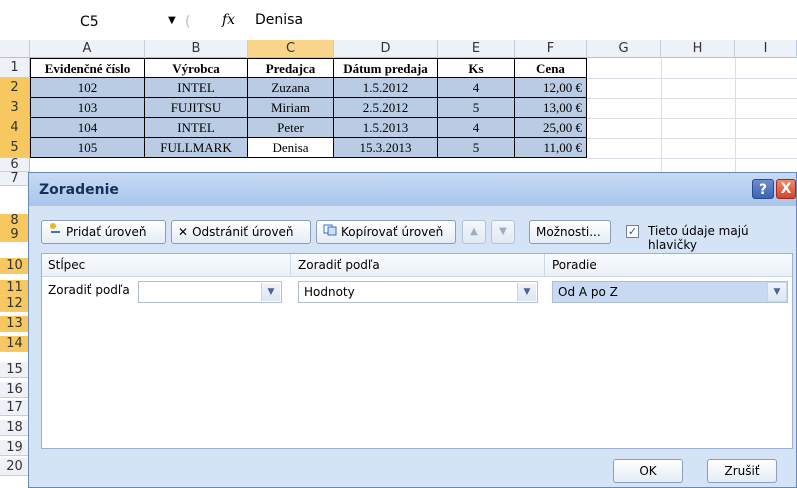  Describe the element at coordinates (196, 49) in the screenshot. I see `column-header-b: B` at that location.